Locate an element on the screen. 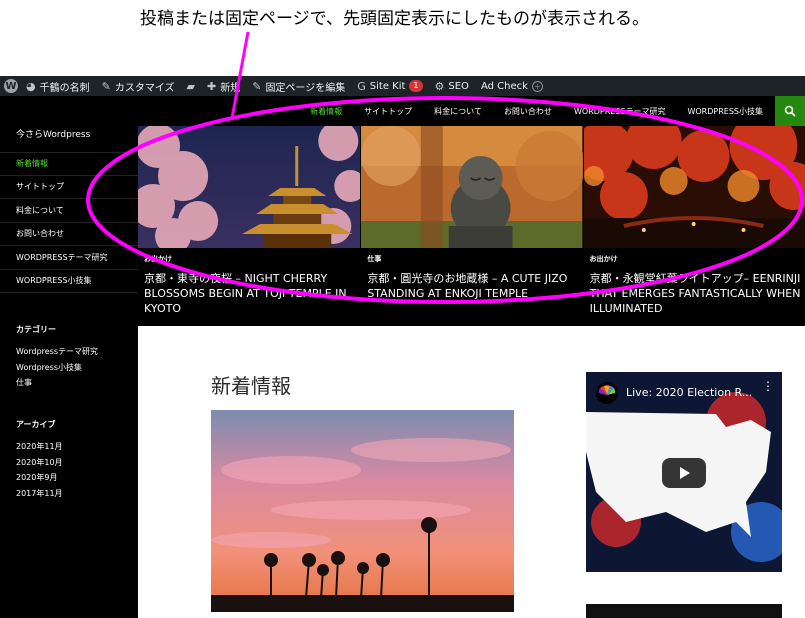 The image size is (805, 618). nbc-news-icon is located at coordinates (607, 393).